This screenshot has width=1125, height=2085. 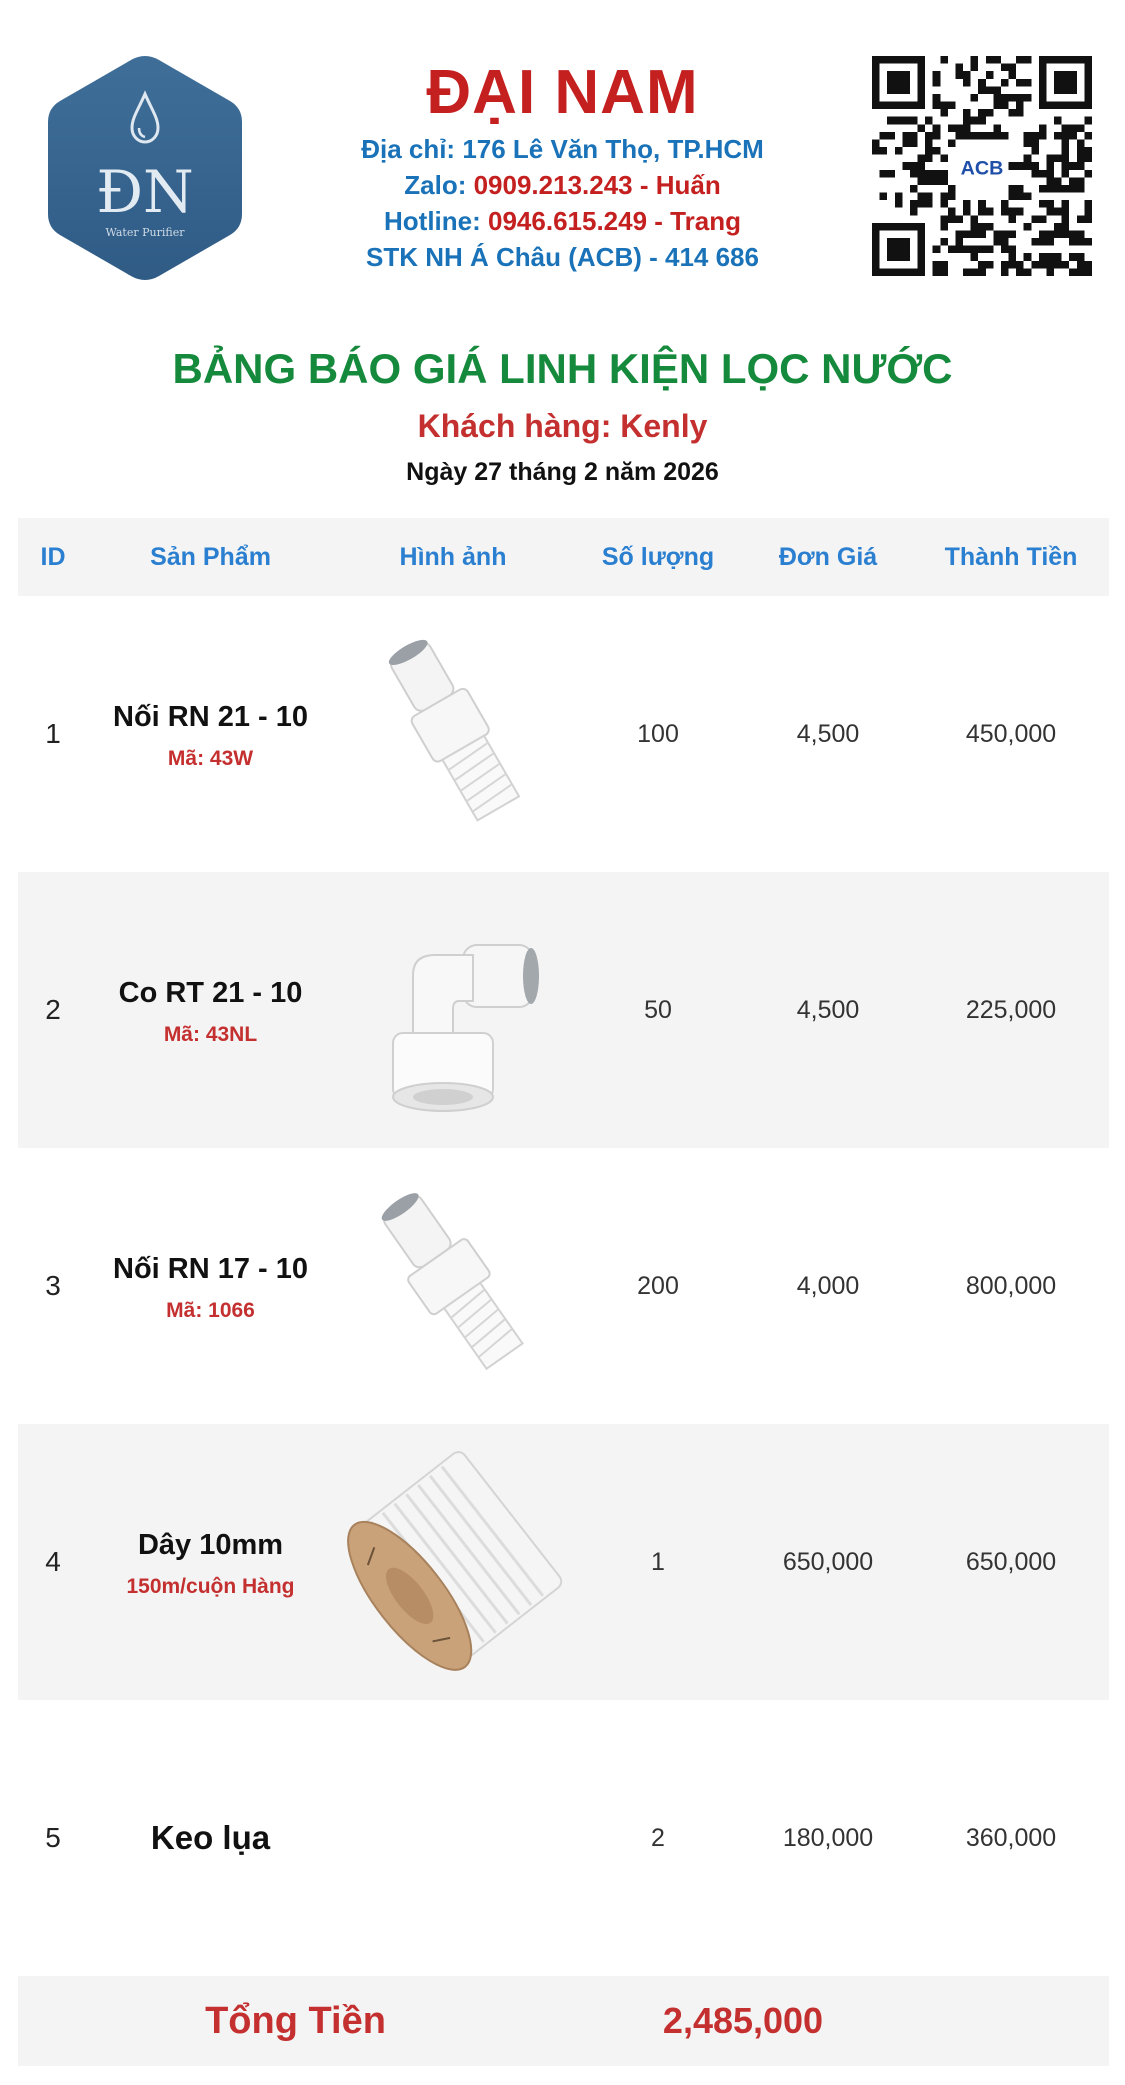 I want to click on product-cell: Nối RN 17 - 10 Mã: 1066, so click(x=210, y=1286).